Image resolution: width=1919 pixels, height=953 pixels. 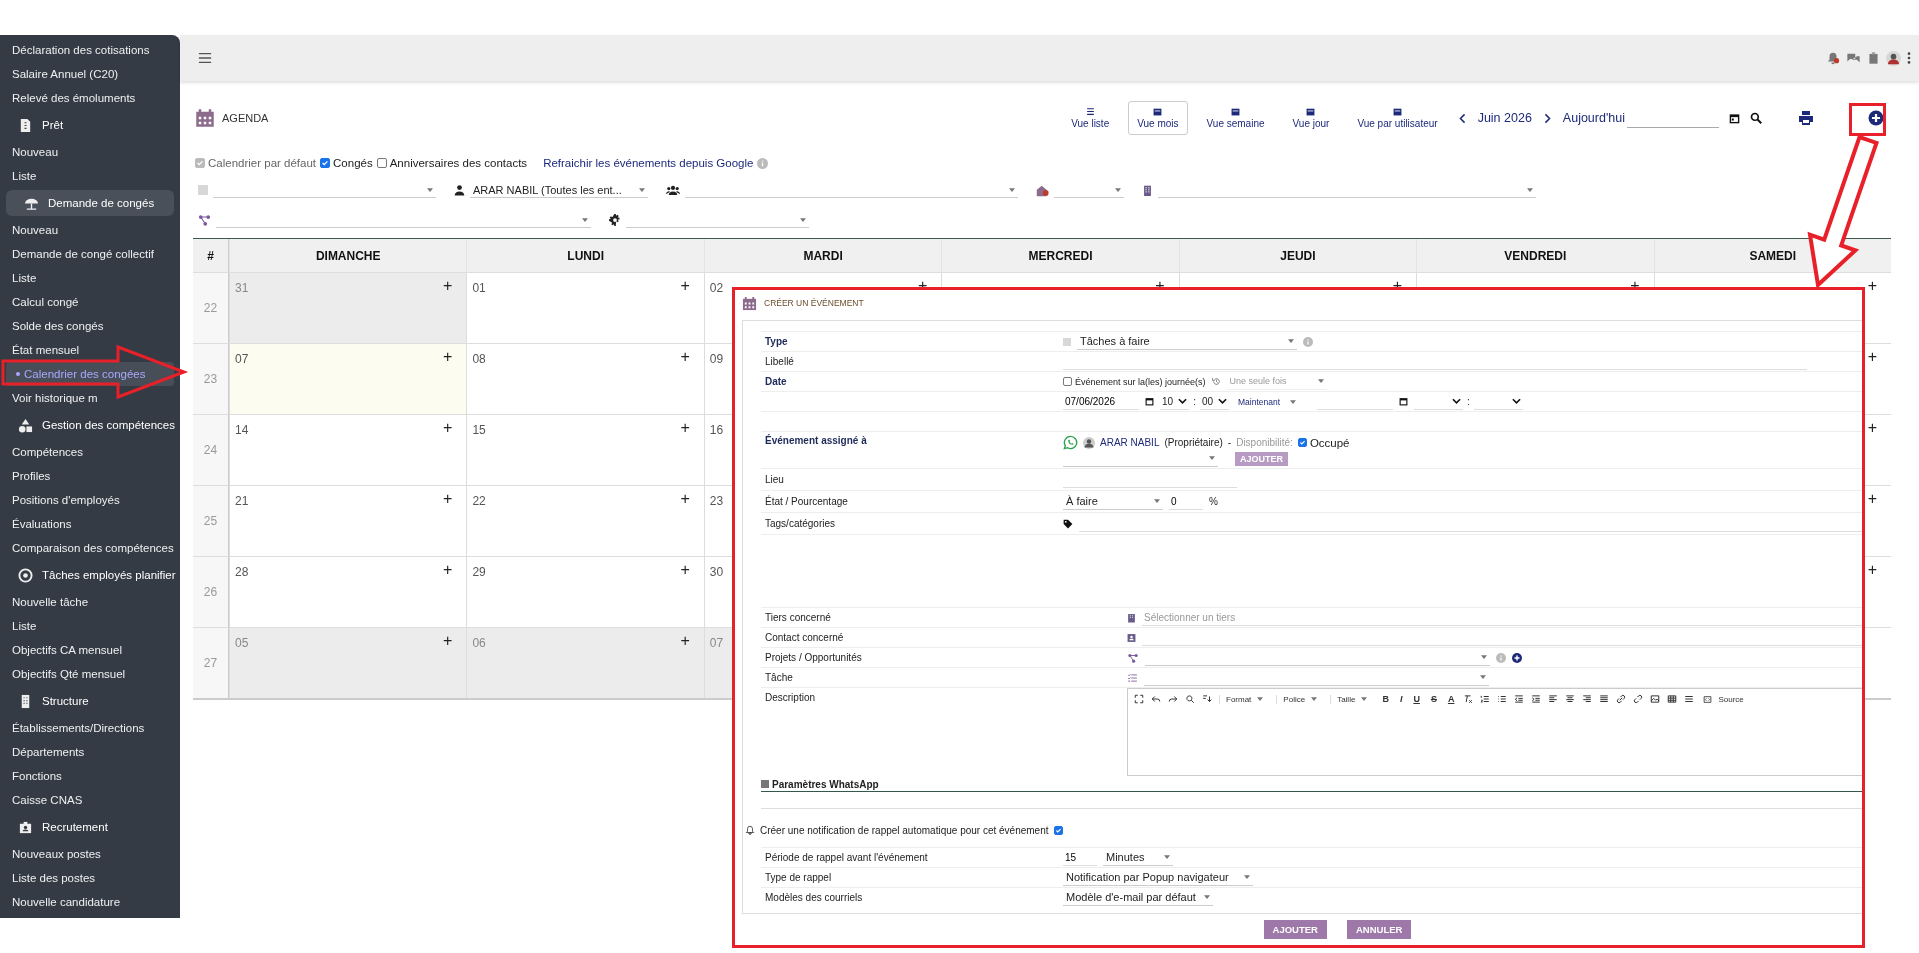 I want to click on align-center-icon, so click(x=1570, y=699).